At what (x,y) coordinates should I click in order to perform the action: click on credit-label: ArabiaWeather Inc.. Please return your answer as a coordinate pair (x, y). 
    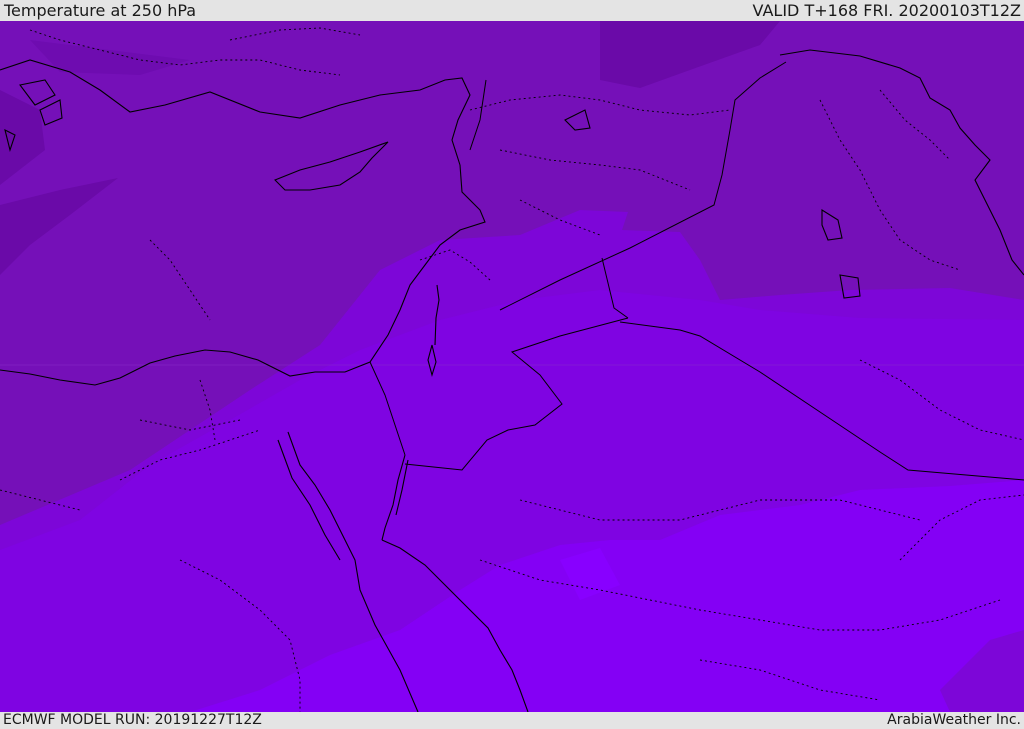
    Looking at the image, I should click on (954, 720).